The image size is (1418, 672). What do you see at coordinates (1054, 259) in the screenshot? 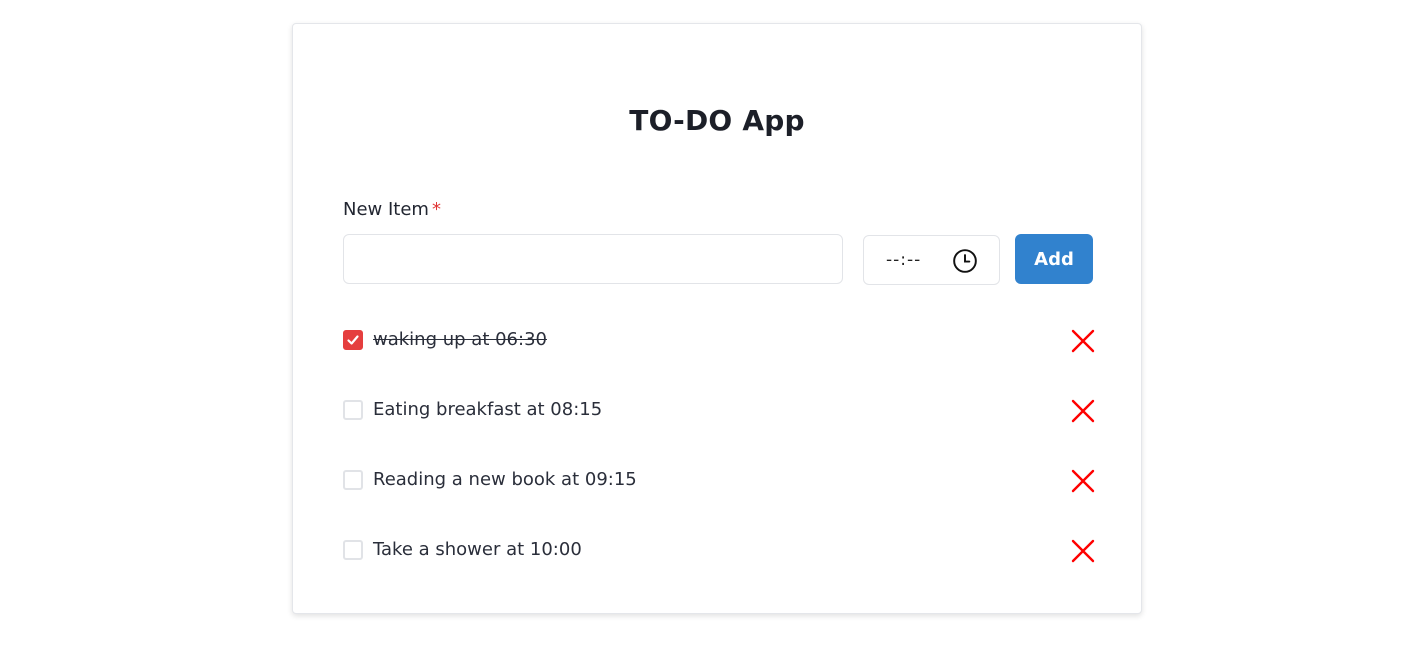
I see `add-button: Add` at bounding box center [1054, 259].